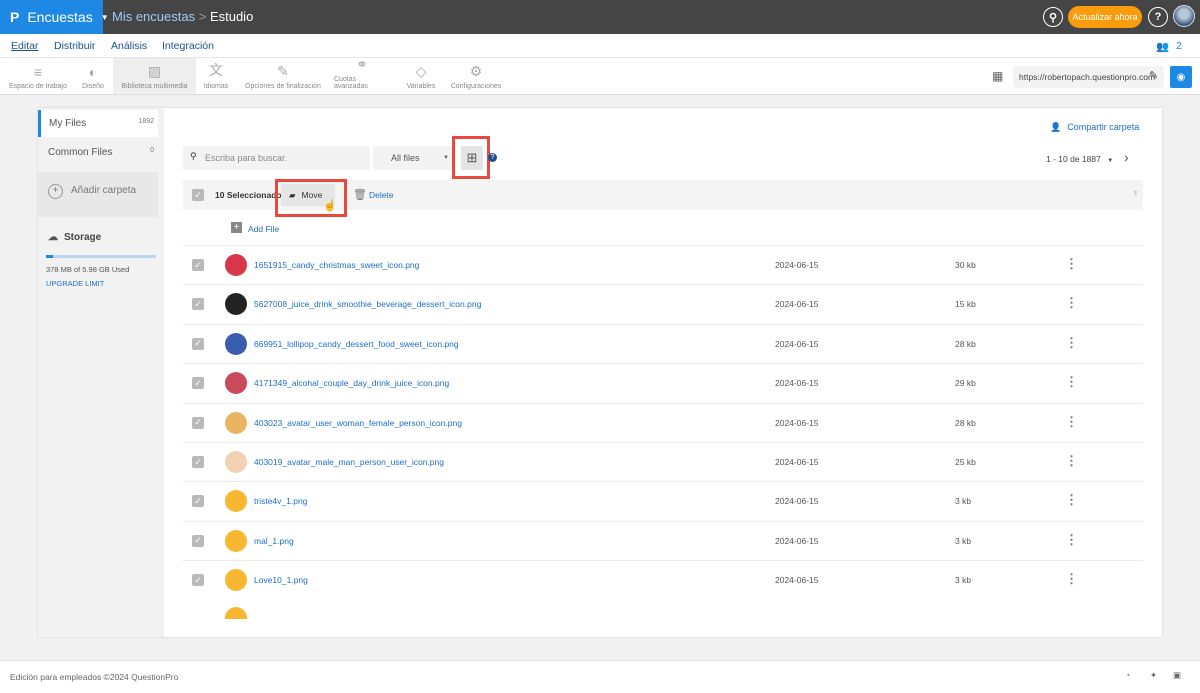 The image size is (1200, 693). What do you see at coordinates (472, 158) in the screenshot?
I see `grid-view-icon: ⊞` at bounding box center [472, 158].